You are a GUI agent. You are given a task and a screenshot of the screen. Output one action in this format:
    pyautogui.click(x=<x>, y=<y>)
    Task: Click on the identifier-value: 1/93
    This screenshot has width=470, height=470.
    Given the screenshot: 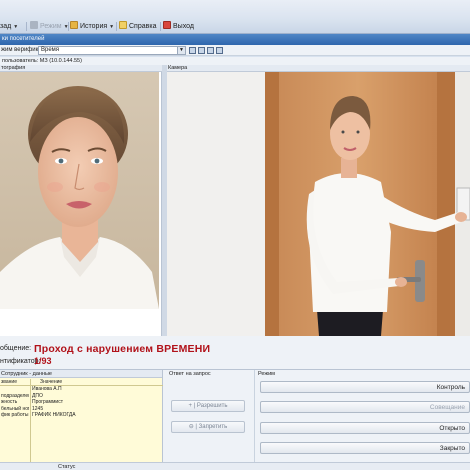 What is the action you would take?
    pyautogui.click(x=43, y=361)
    